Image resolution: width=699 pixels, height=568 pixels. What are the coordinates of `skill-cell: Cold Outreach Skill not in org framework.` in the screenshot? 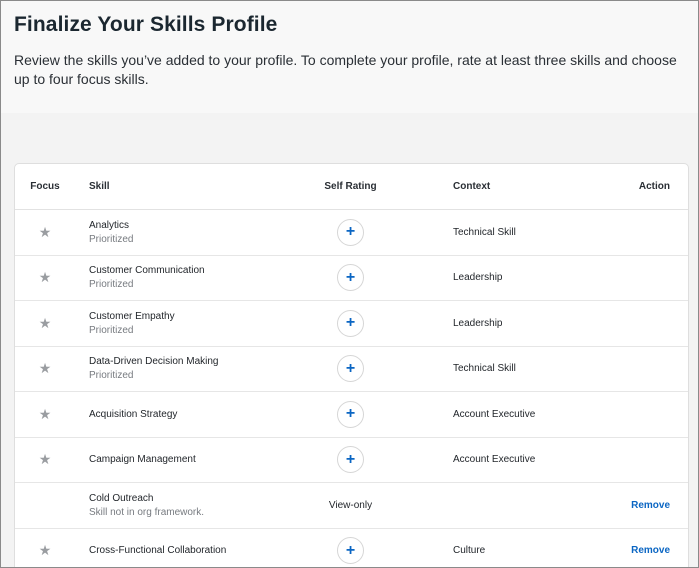 It's located at (182, 505).